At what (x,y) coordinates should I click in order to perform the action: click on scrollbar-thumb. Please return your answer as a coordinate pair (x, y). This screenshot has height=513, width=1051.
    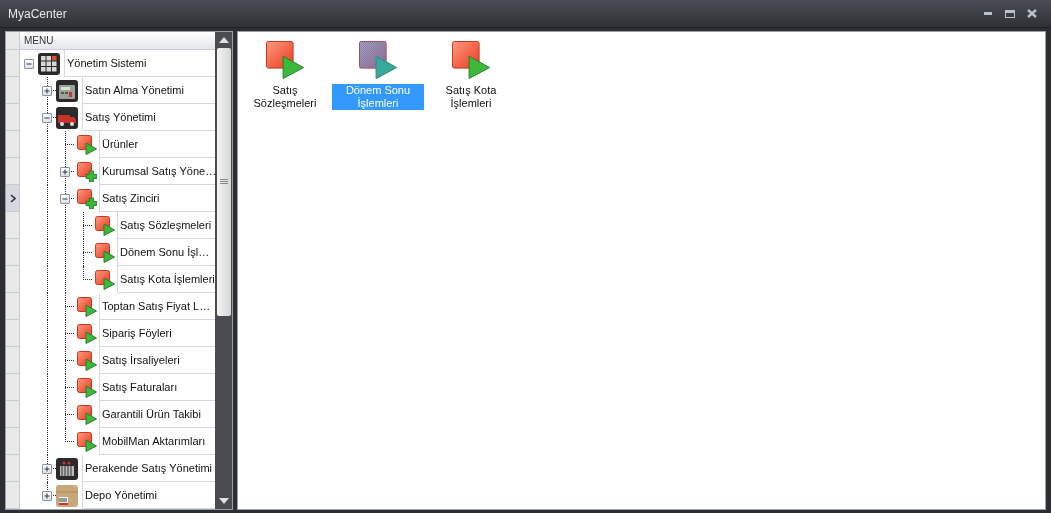
    Looking at the image, I should click on (223, 182).